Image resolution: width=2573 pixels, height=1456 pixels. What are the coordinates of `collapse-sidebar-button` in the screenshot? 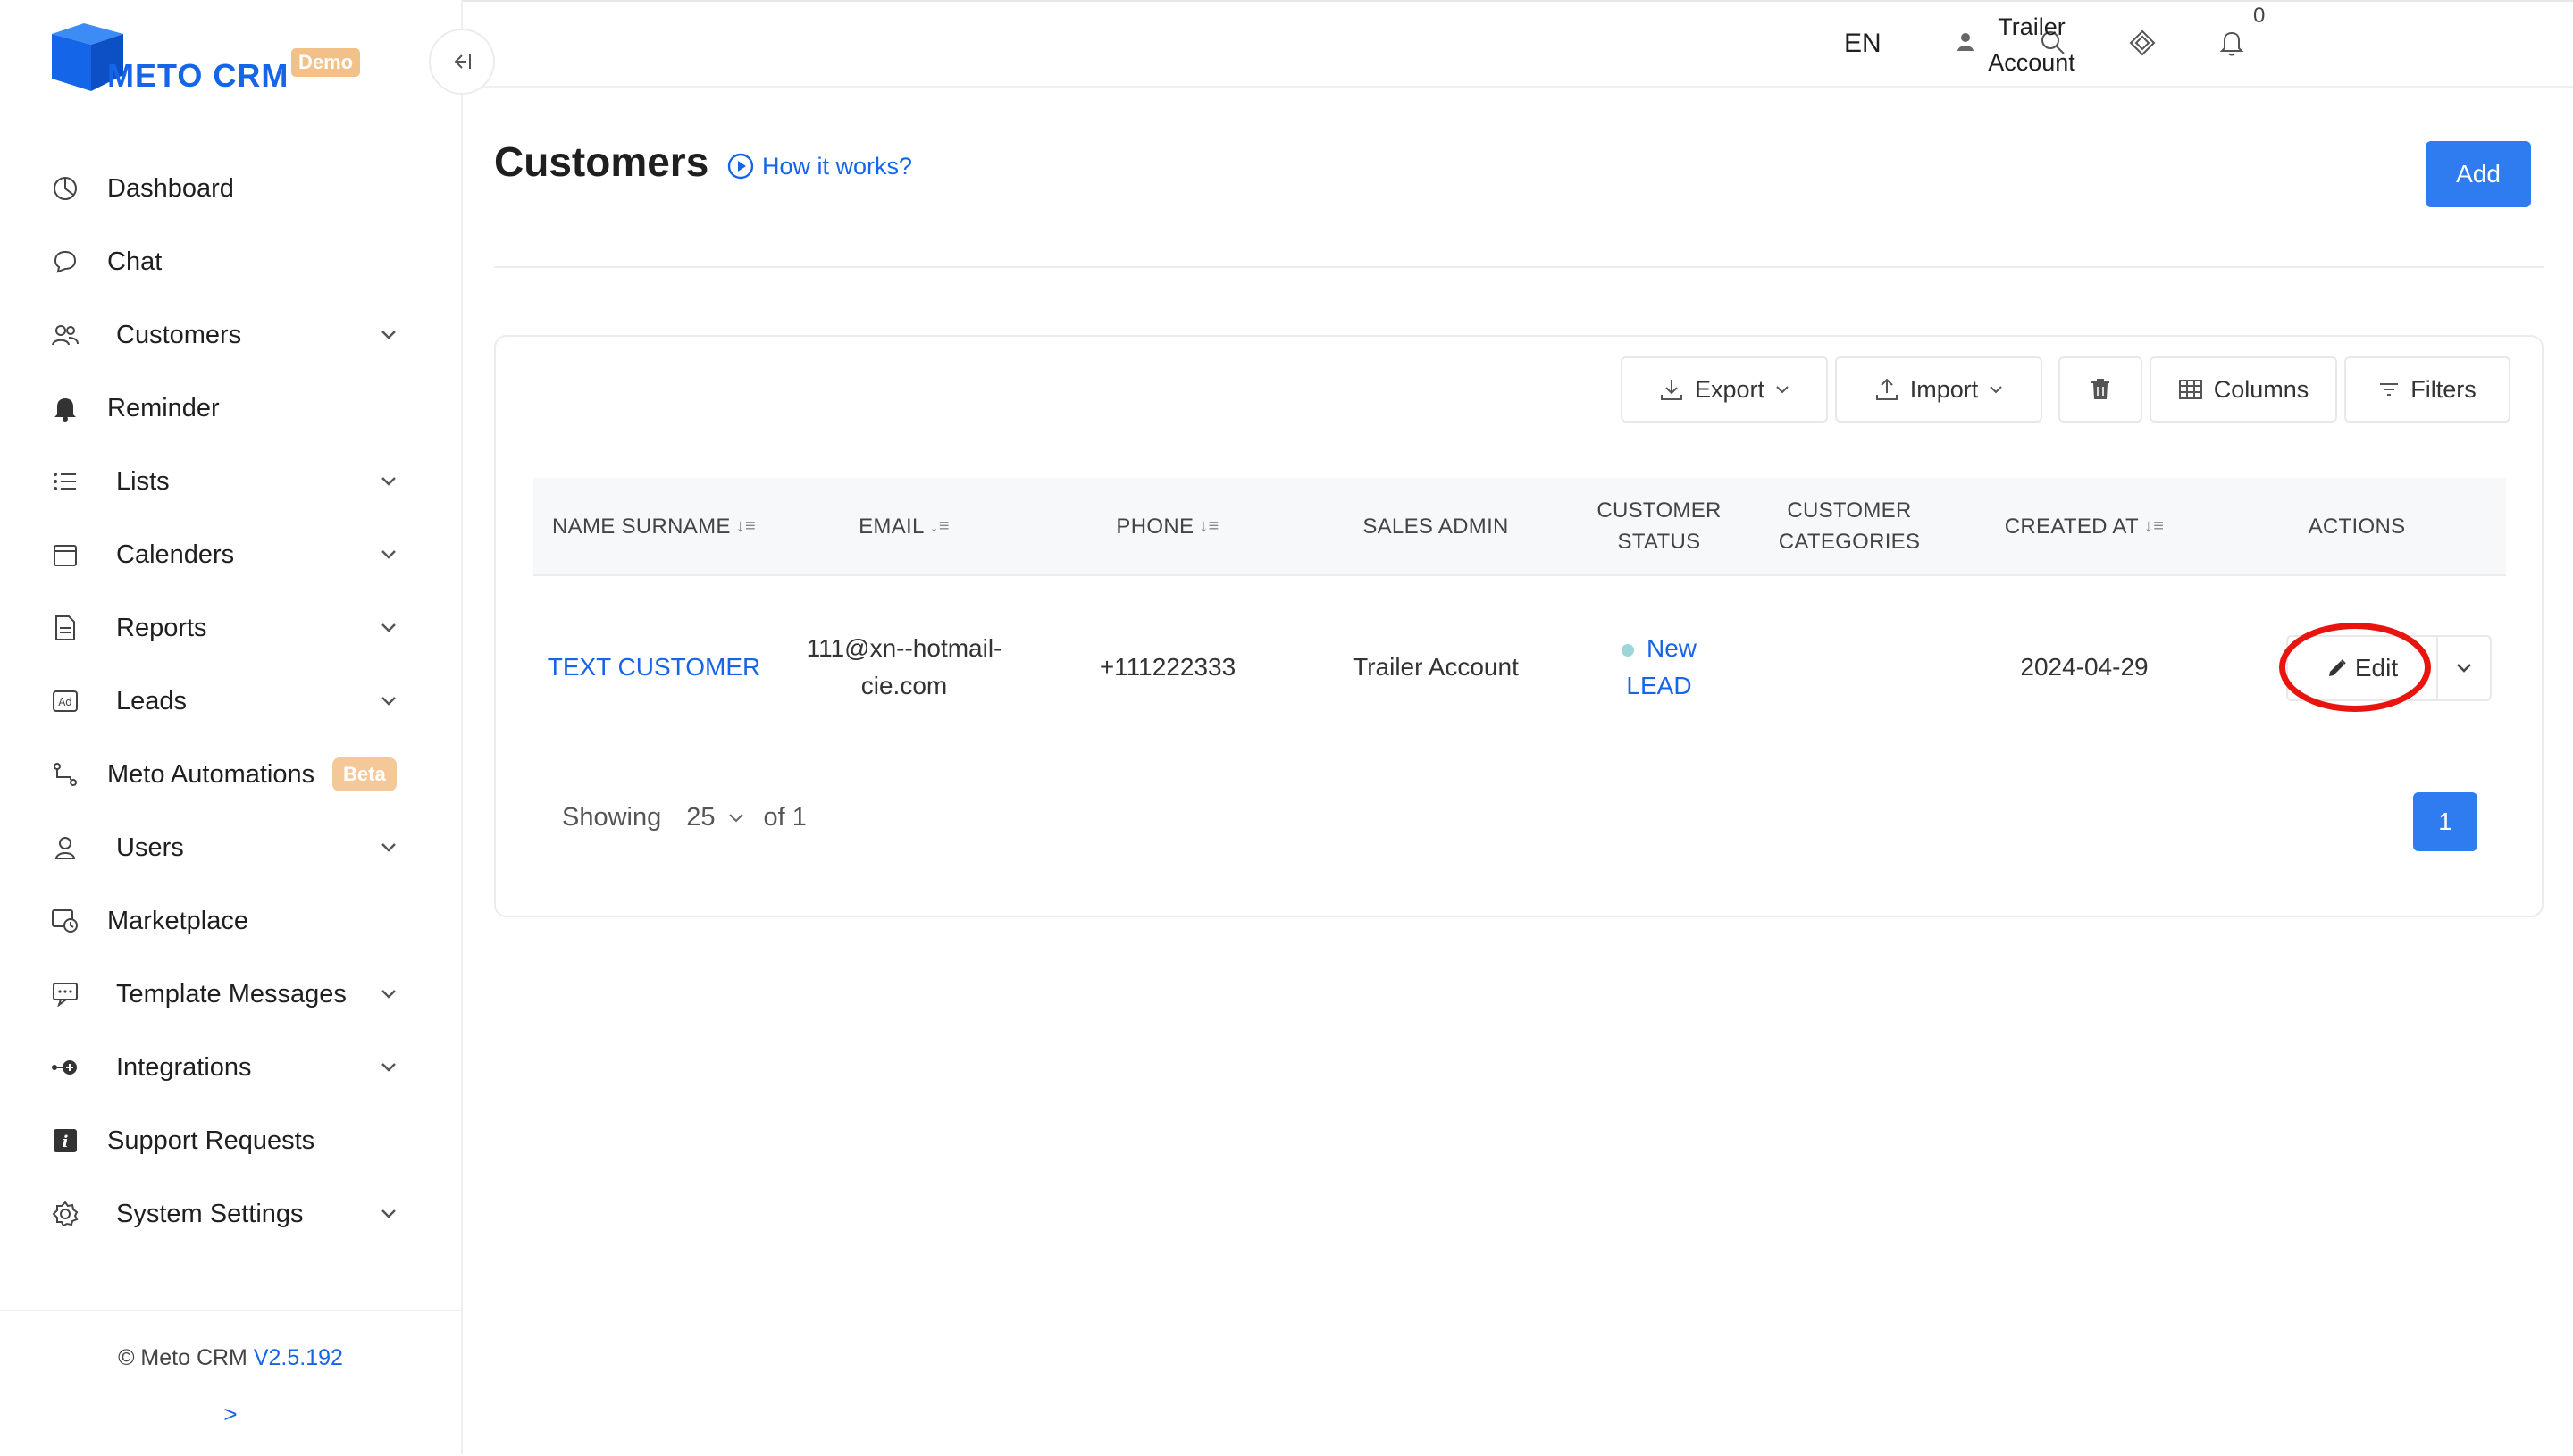 It's located at (462, 62).